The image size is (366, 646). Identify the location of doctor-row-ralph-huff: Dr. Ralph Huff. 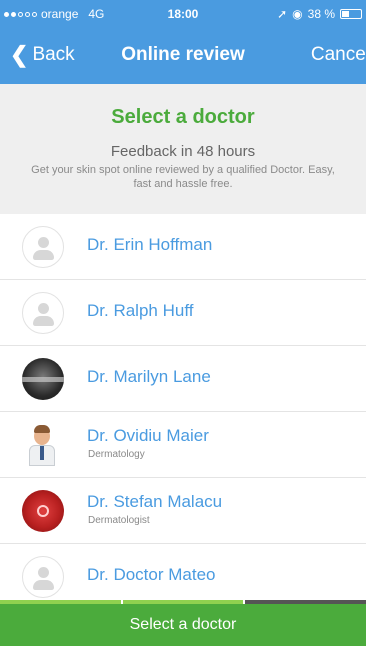
(183, 313).